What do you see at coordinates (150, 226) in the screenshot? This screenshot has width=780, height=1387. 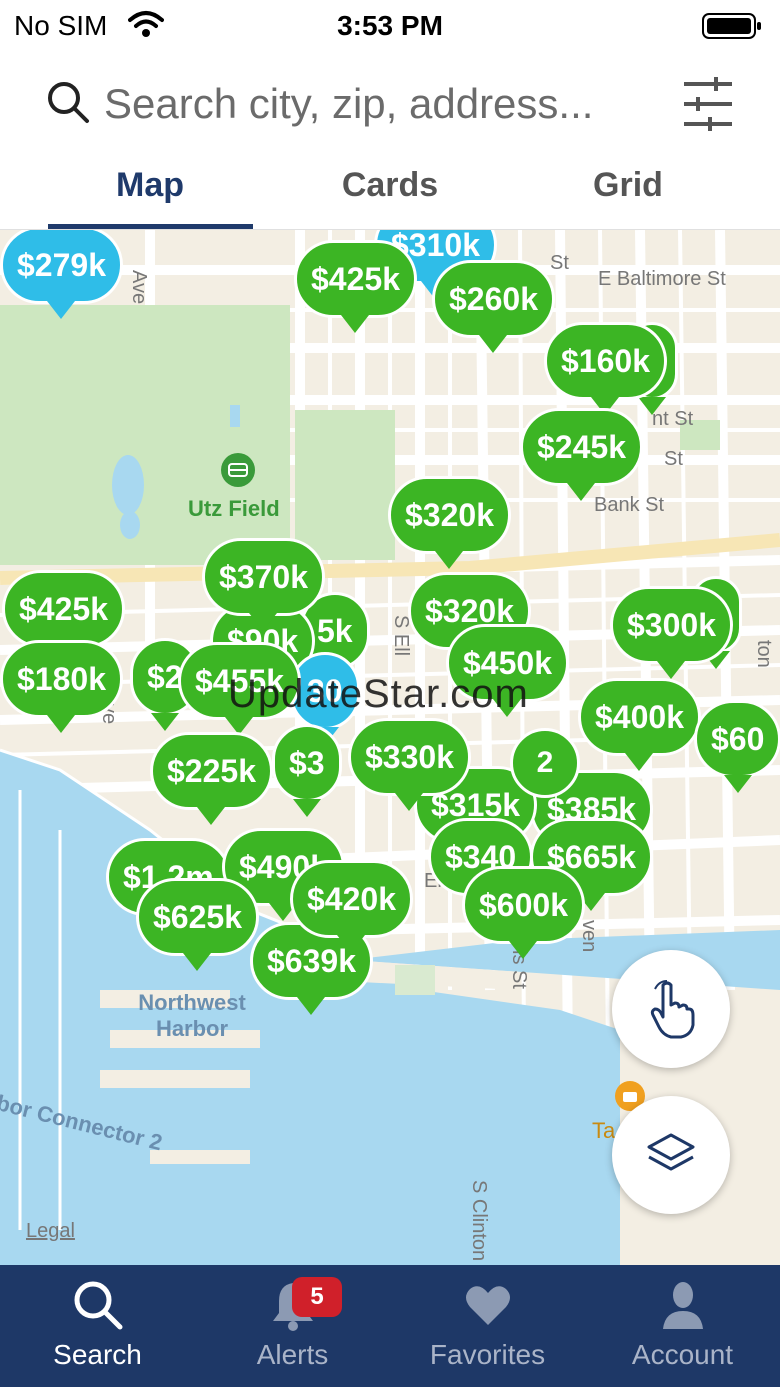 I see `active-tab-indicator` at bounding box center [150, 226].